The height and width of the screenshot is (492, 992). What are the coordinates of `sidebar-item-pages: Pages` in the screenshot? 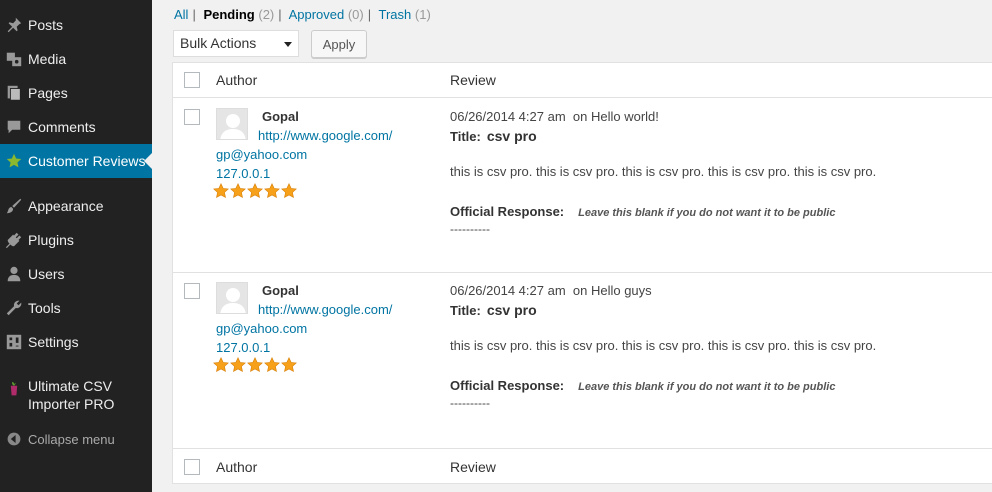 It's located at (76, 93).